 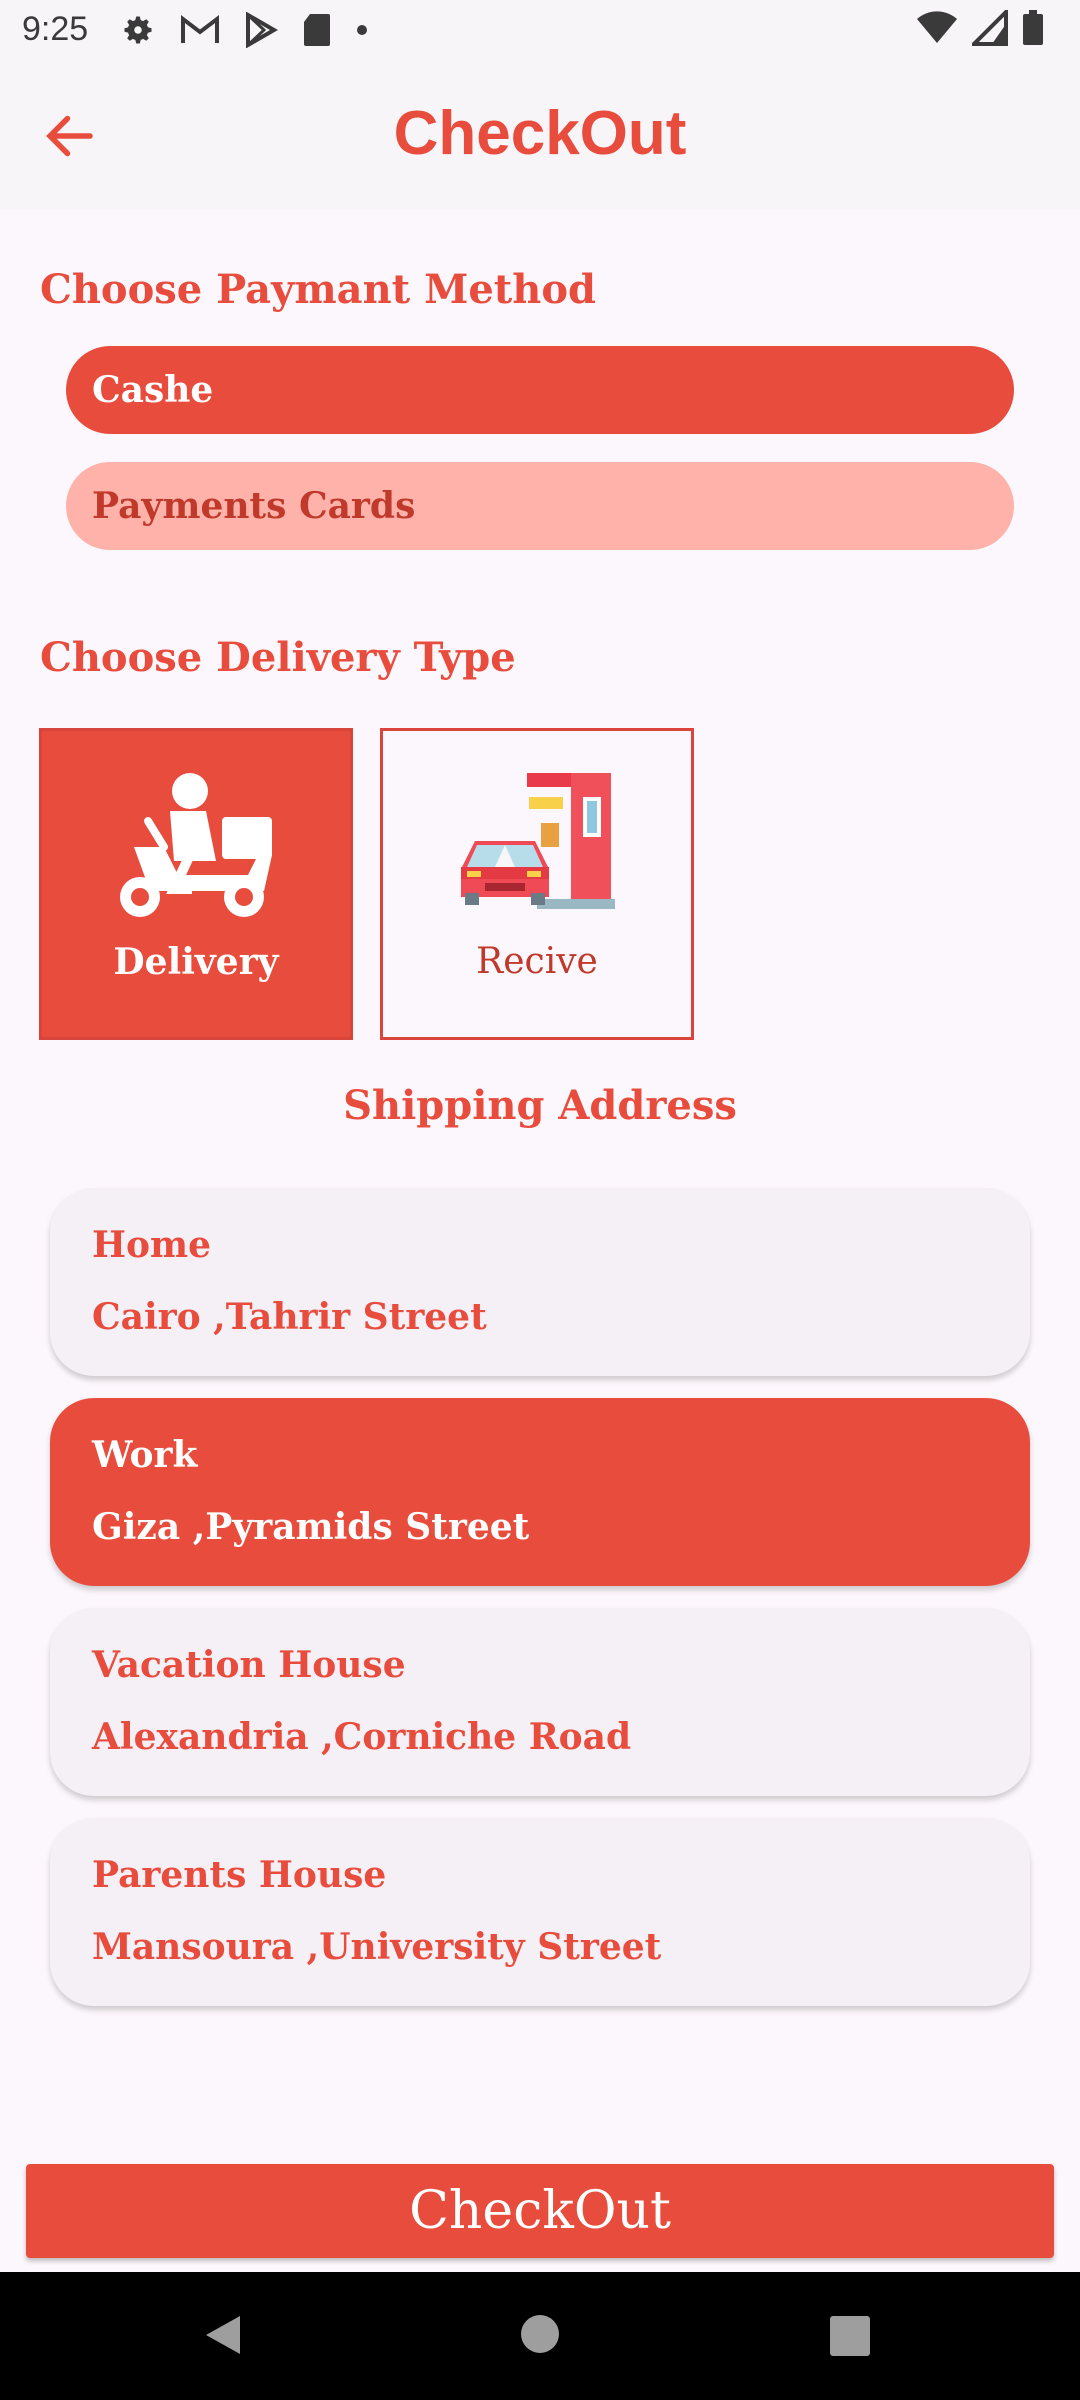 I want to click on battery-icon, so click(x=1033, y=27).